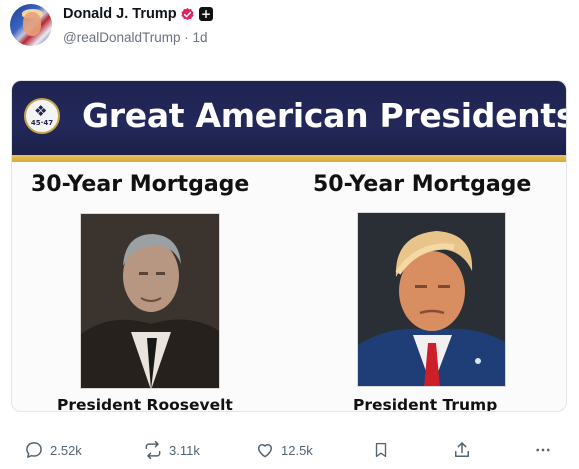 Image resolution: width=579 pixels, height=469 pixels. I want to click on right-heading: 50-Year Mortgage, so click(422, 184).